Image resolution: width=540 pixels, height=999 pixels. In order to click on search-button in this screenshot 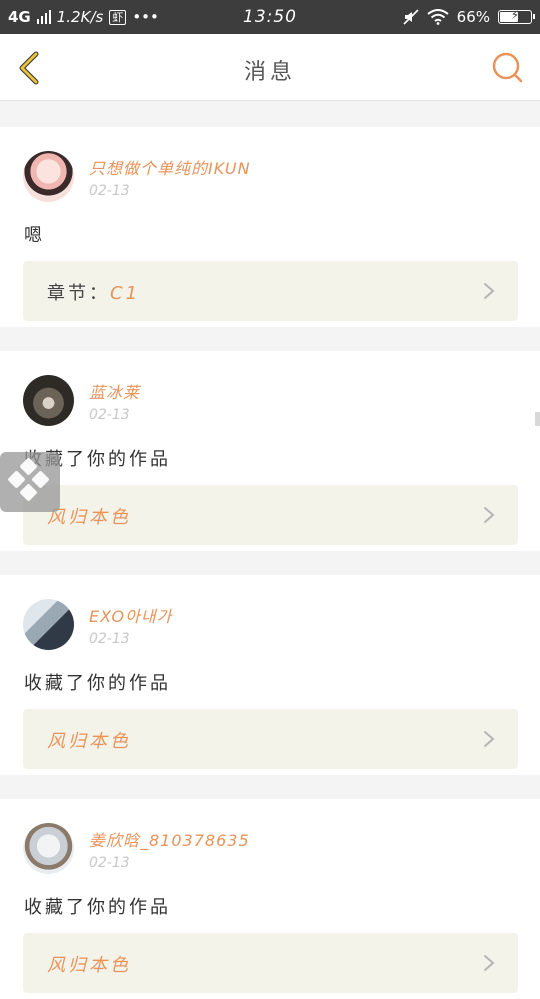, I will do `click(507, 67)`.